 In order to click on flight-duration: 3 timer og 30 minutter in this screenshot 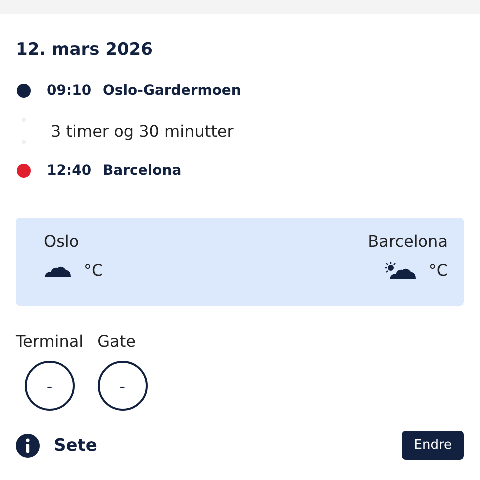, I will do `click(142, 131)`.